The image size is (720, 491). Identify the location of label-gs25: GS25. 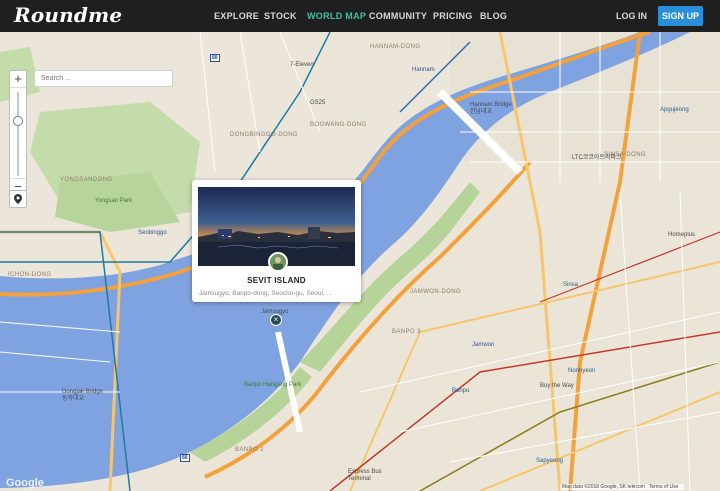
(318, 103).